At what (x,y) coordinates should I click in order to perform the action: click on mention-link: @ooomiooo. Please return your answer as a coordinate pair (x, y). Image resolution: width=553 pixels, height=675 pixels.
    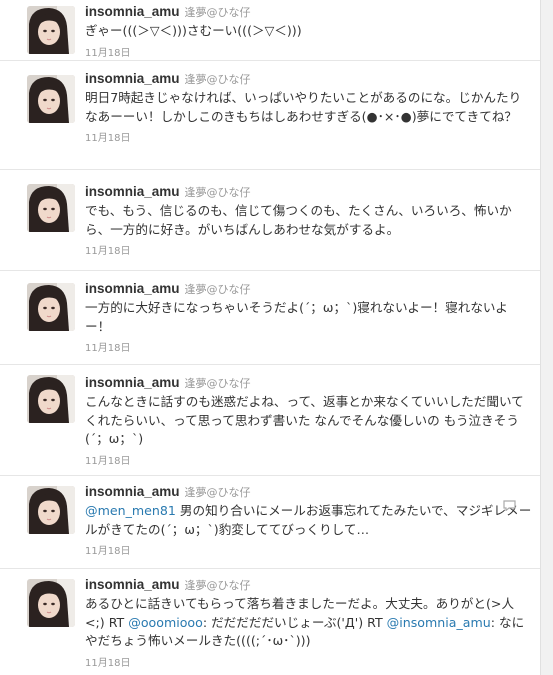
    Looking at the image, I should click on (165, 622).